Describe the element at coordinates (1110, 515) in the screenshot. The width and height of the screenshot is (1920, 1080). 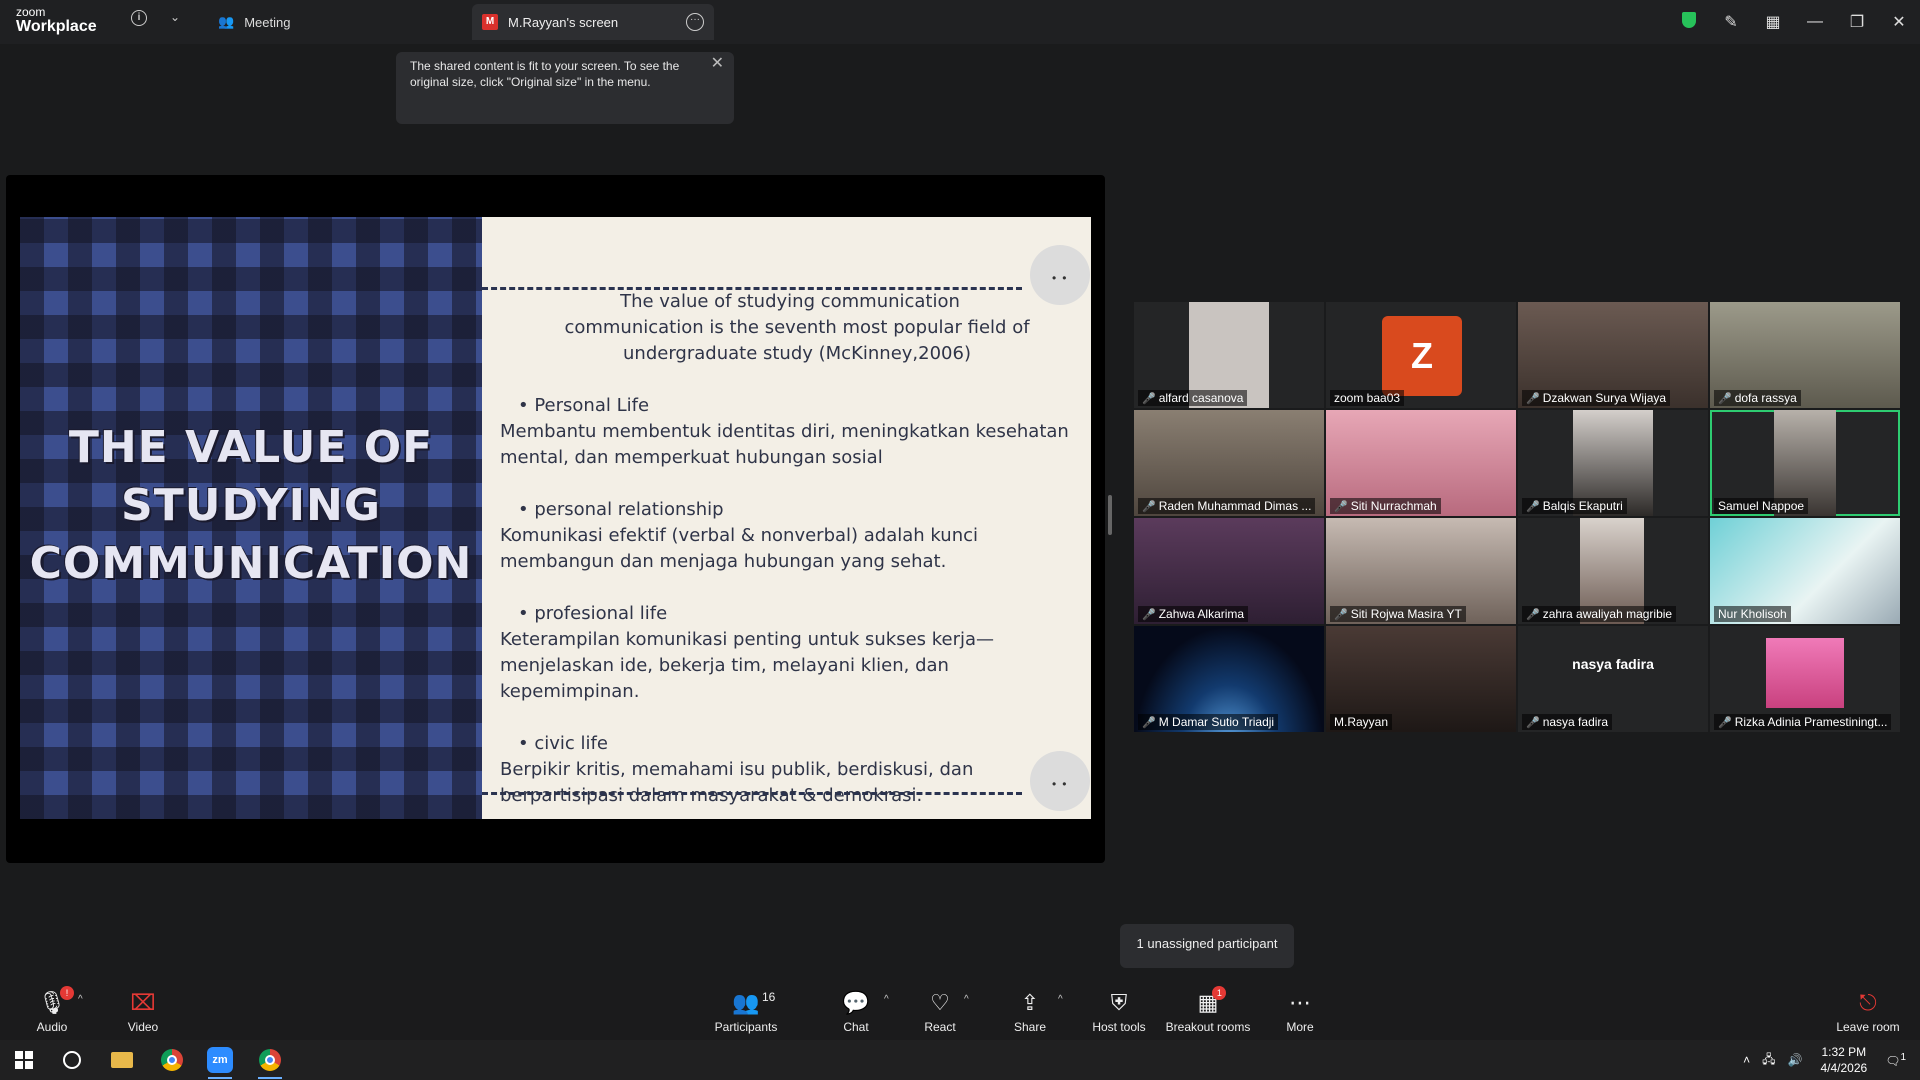
I see `panel-resize-handle` at that location.